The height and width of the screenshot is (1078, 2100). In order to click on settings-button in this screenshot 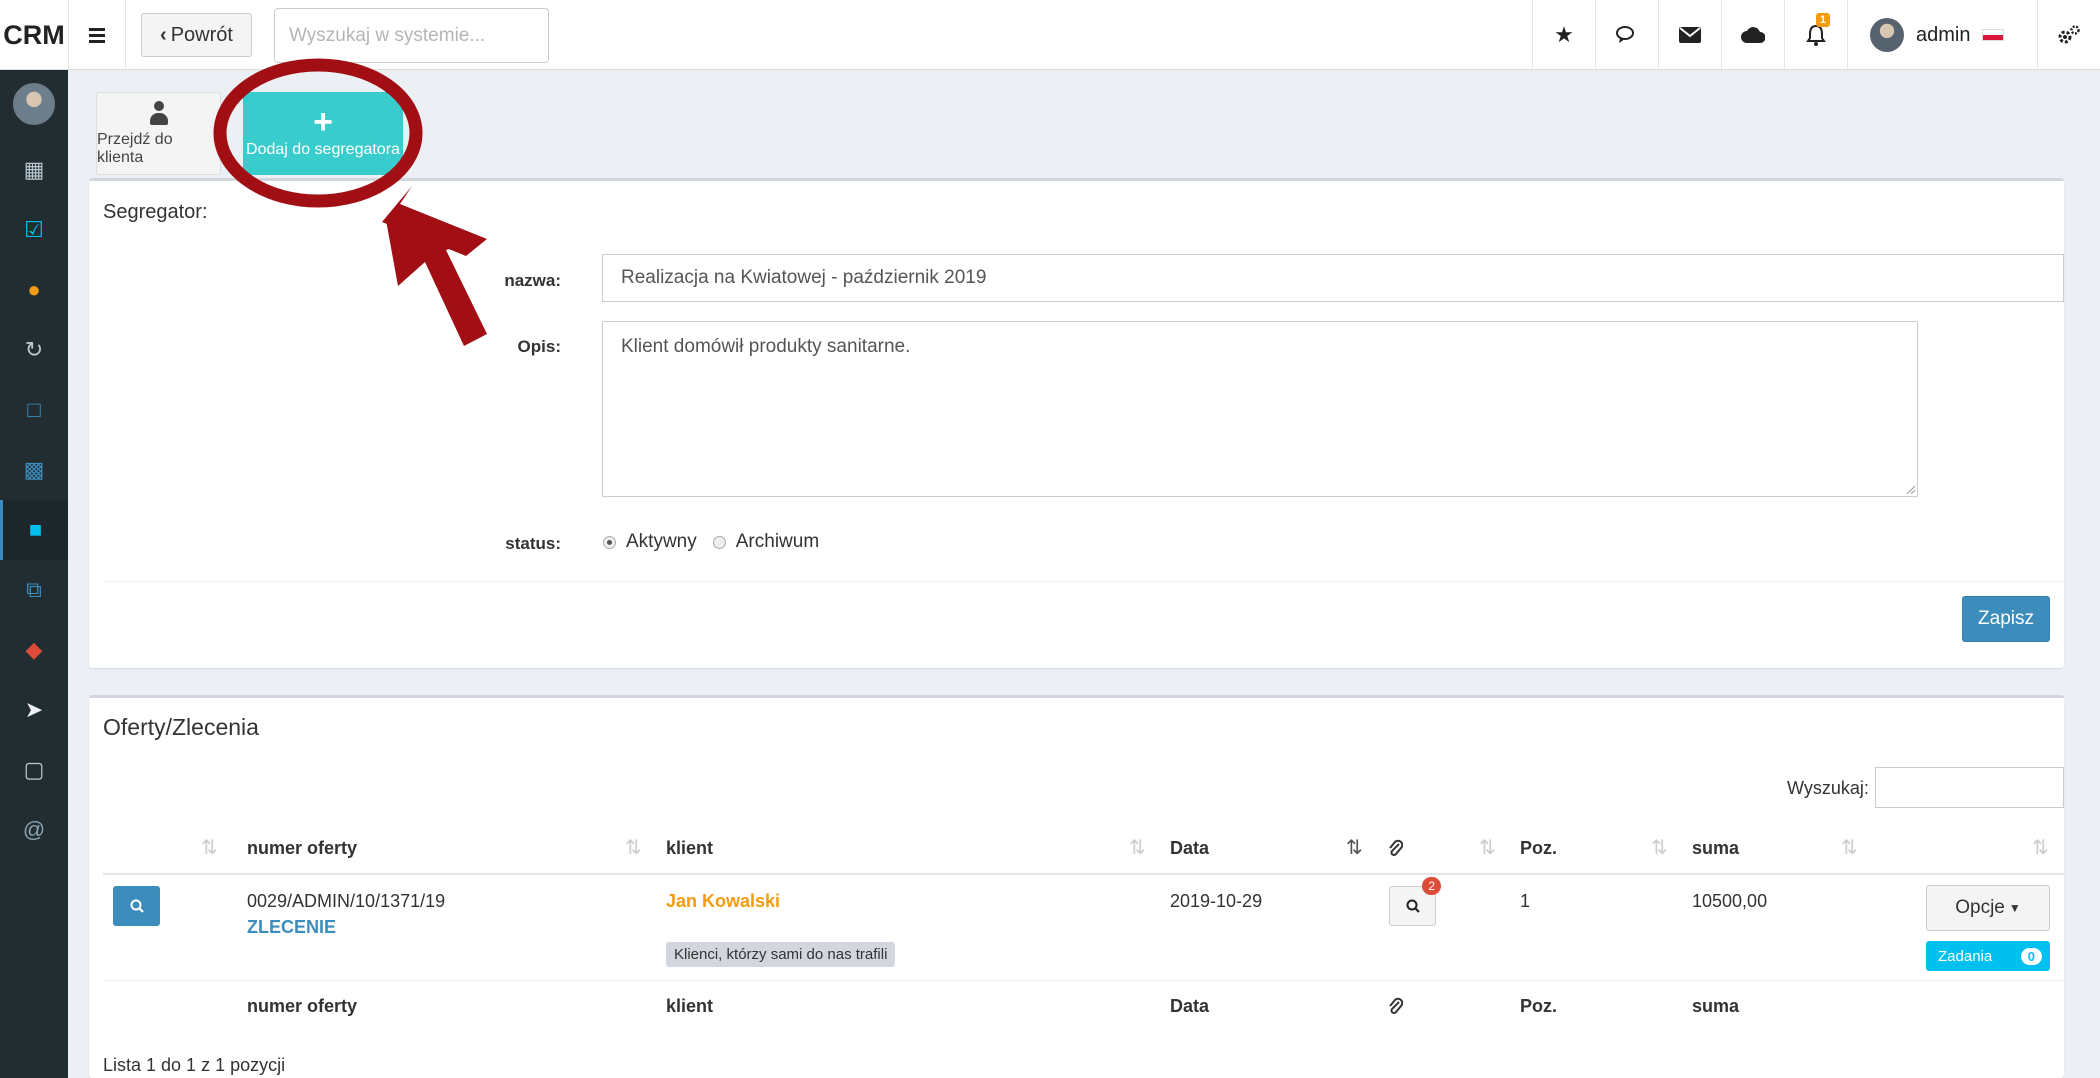, I will do `click(2068, 35)`.